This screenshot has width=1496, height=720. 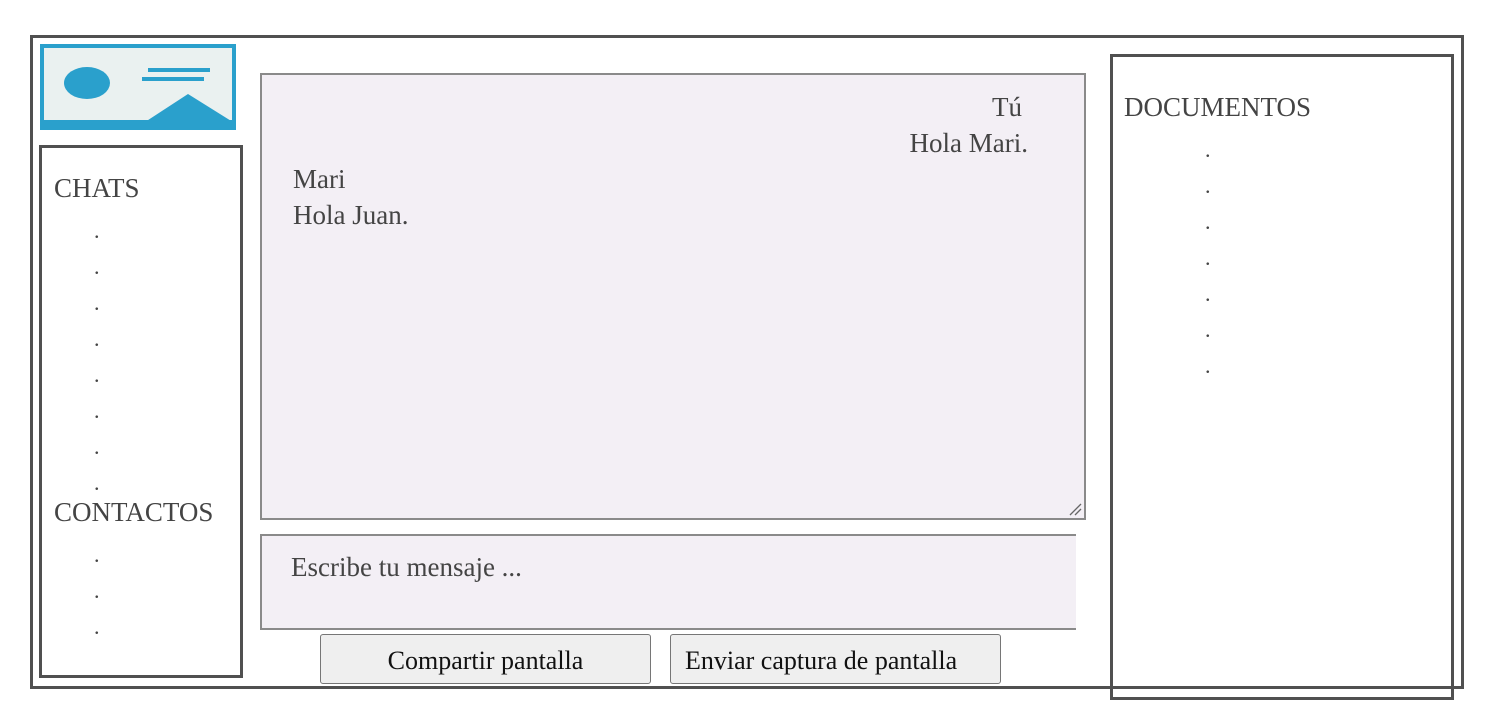 I want to click on documents-title: DOCUMENTOS, so click(x=1218, y=107).